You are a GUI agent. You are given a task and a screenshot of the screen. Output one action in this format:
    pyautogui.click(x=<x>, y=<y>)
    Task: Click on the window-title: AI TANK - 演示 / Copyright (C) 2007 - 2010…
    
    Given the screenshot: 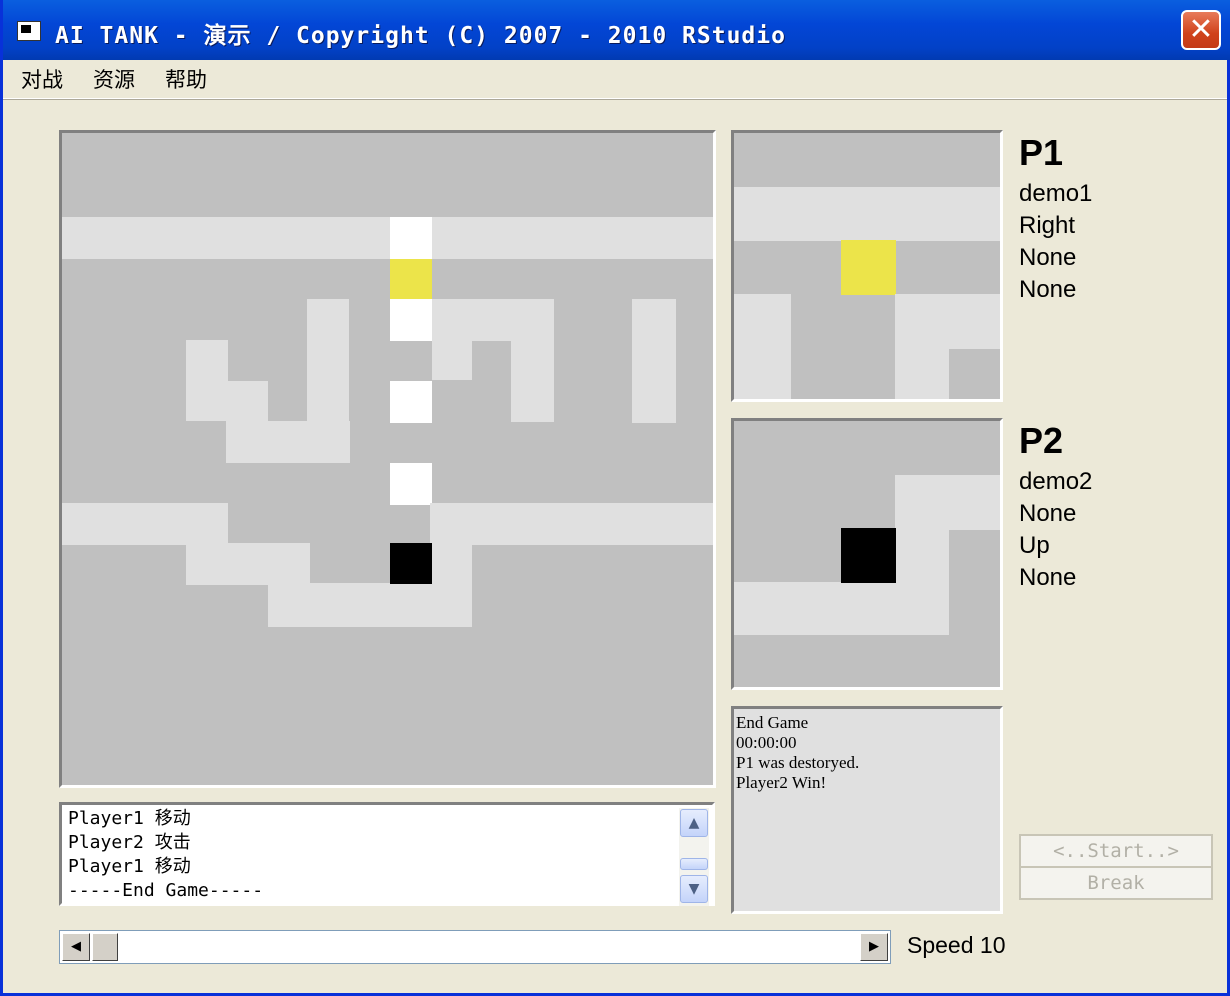 What is the action you would take?
    pyautogui.click(x=420, y=36)
    